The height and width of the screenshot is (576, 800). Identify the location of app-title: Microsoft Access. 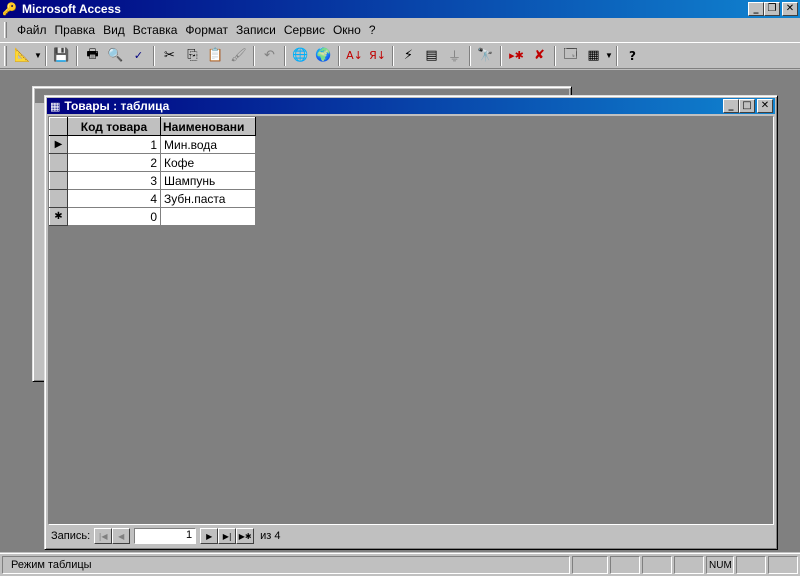
(71, 9).